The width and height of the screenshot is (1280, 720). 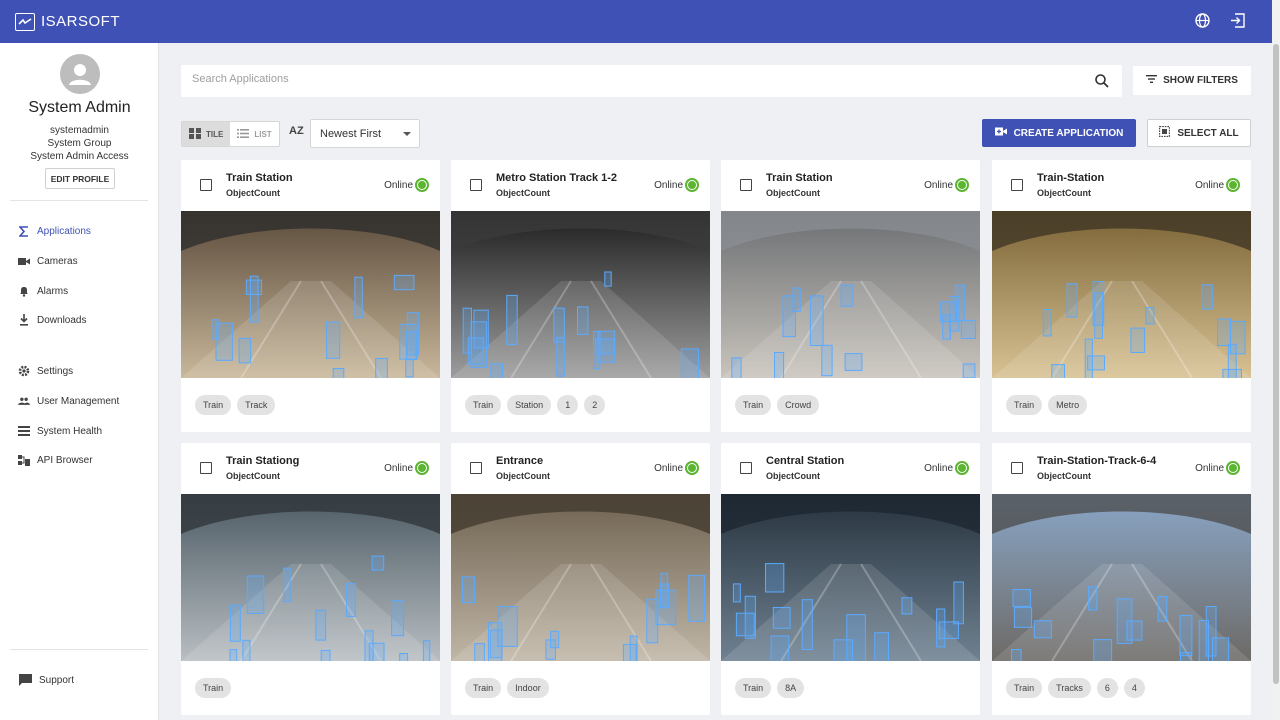 I want to click on card-title: Metro Station Track 1-2, so click(x=556, y=178).